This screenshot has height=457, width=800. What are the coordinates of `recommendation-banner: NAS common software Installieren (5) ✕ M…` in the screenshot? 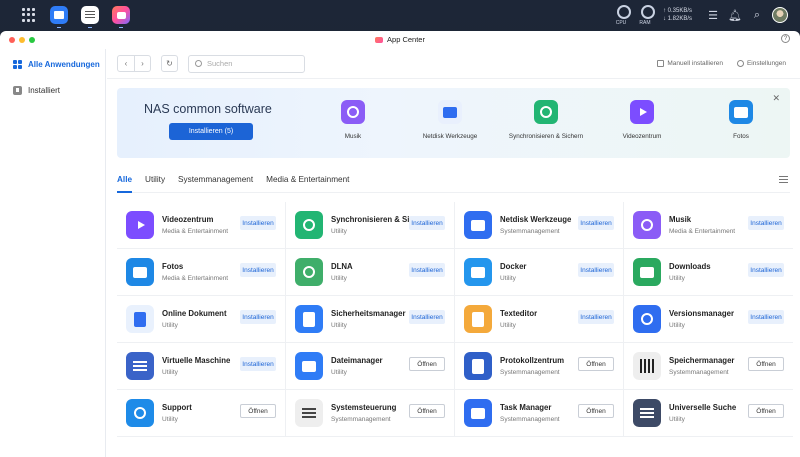 It's located at (453, 123).